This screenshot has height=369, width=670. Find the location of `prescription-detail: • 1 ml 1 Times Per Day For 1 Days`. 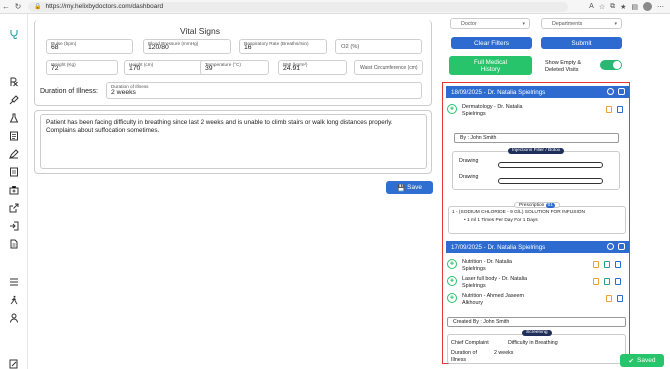

prescription-detail: • 1 ml 1 Times Per Day For 1 Days is located at coordinates (501, 220).